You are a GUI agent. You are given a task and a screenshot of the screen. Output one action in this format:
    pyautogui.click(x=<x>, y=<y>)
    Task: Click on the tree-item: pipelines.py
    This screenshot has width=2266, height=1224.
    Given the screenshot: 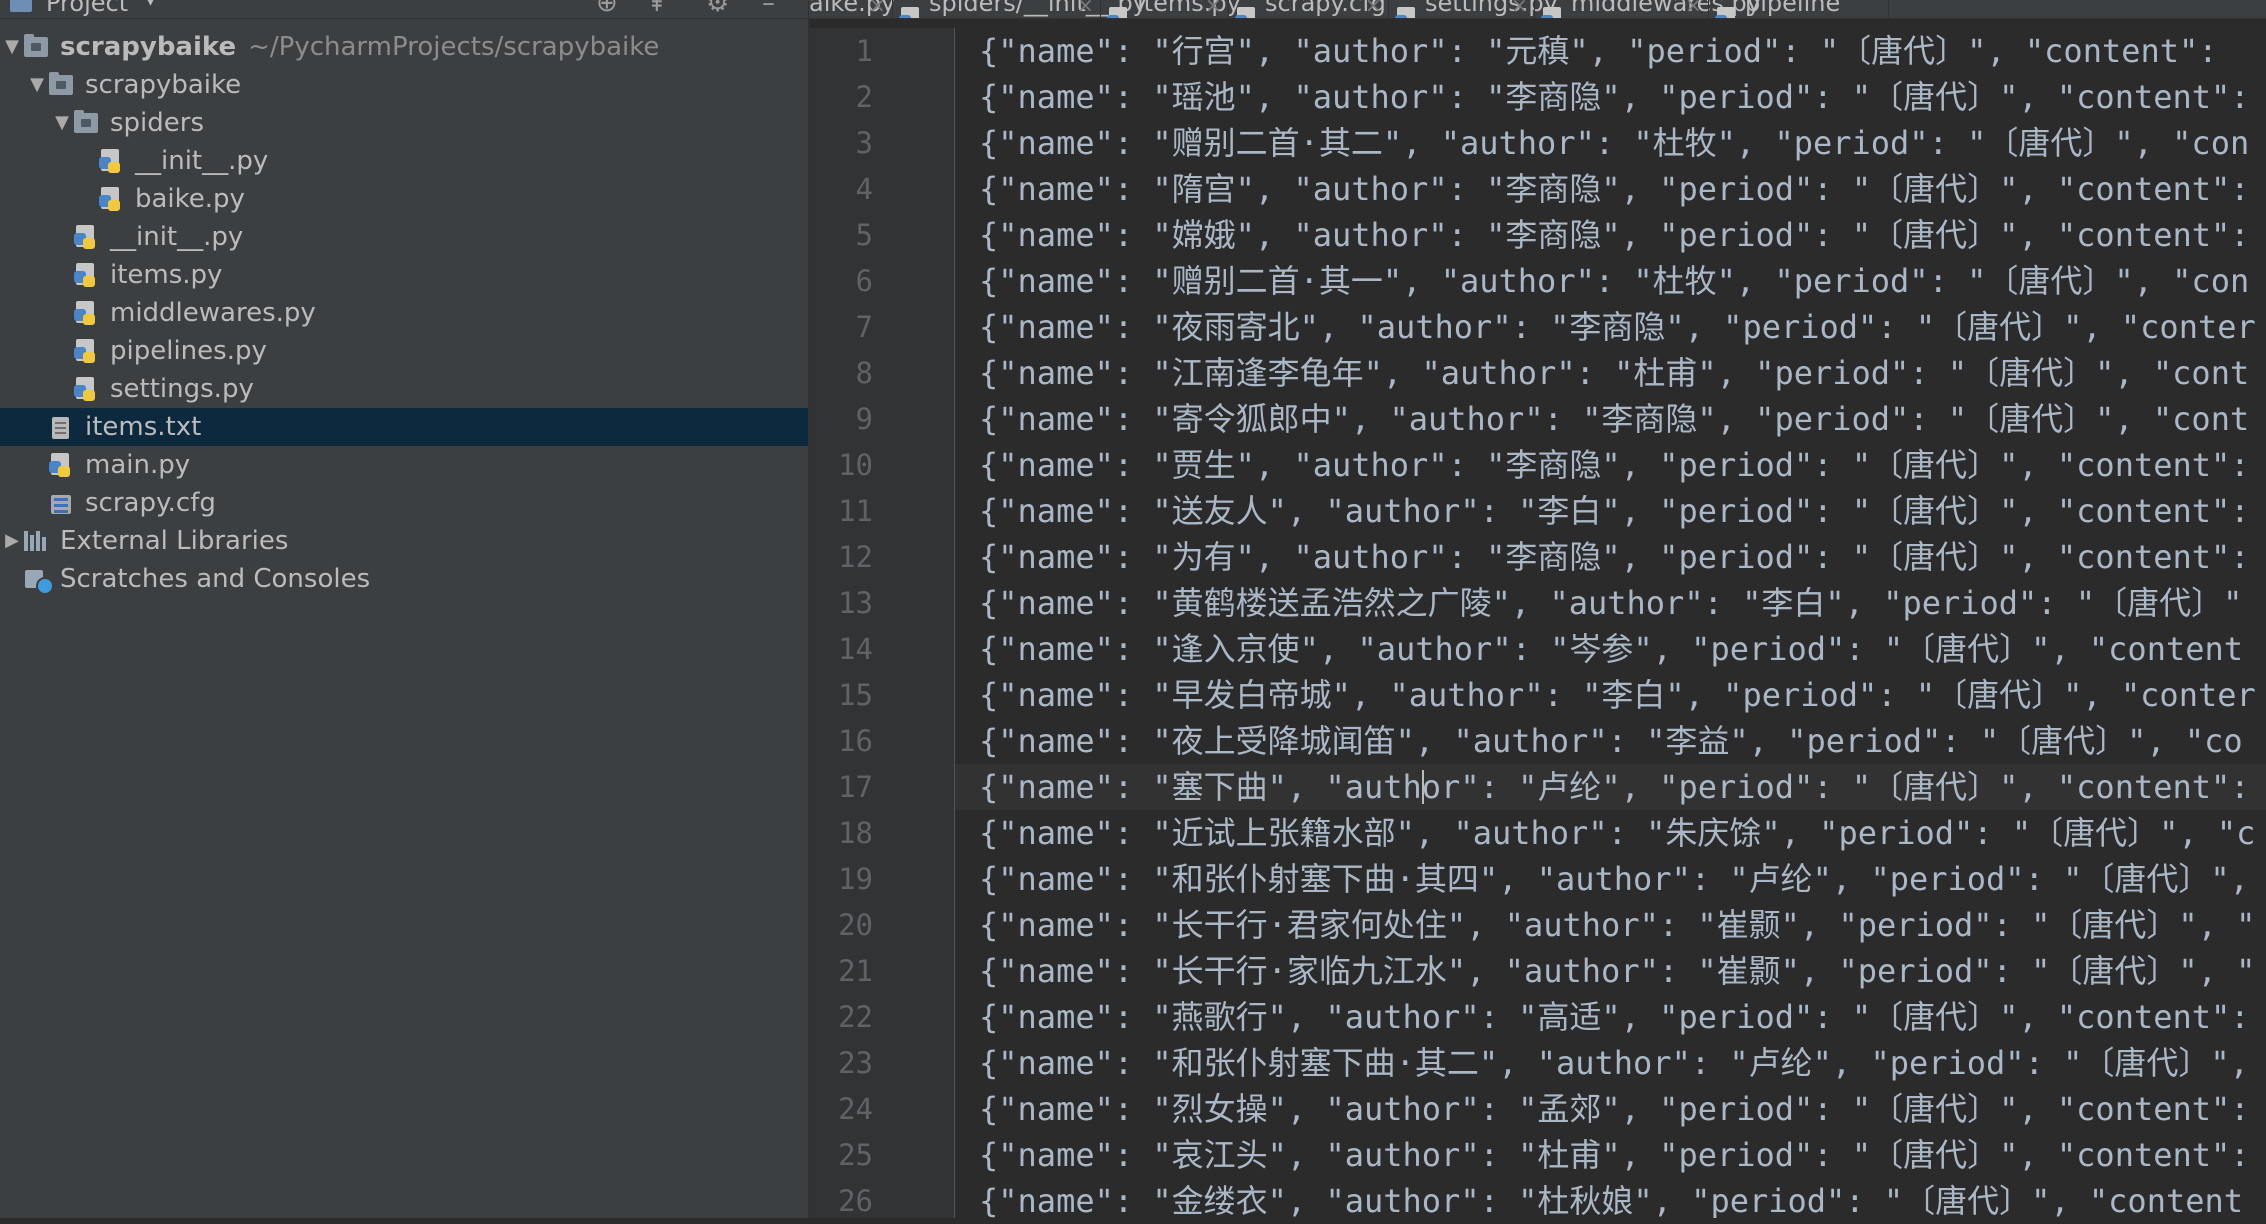 What is the action you would take?
    pyautogui.click(x=404, y=351)
    